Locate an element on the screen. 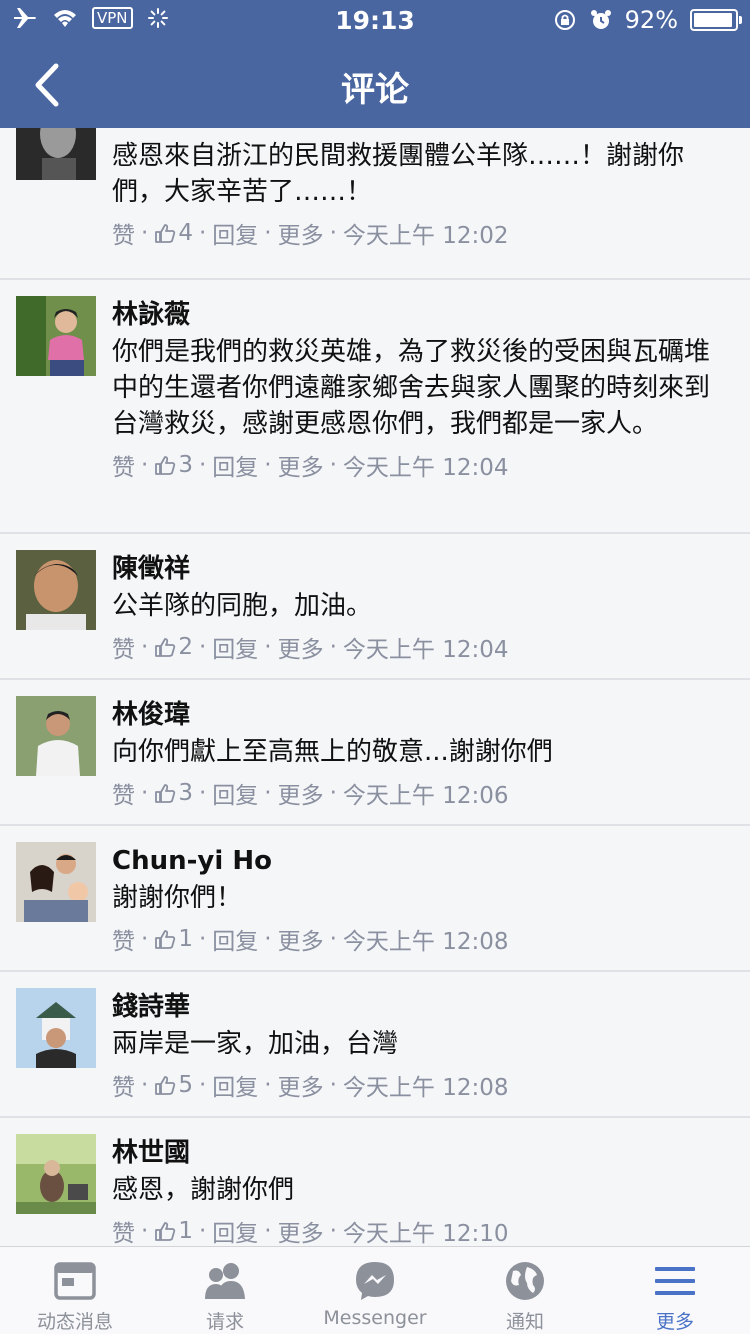 This screenshot has height=1334, width=750. commenter-name: 錢詩華 is located at coordinates (423, 1007).